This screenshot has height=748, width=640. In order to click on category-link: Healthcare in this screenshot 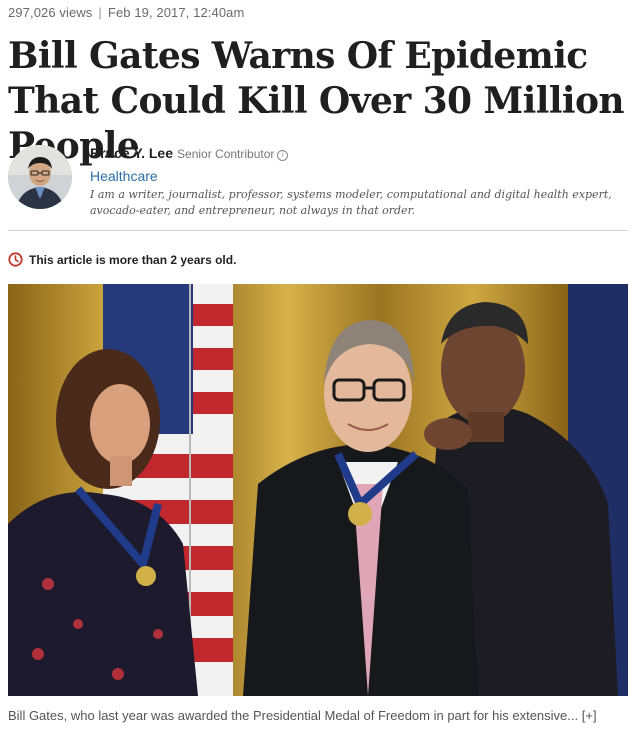, I will do `click(360, 176)`.